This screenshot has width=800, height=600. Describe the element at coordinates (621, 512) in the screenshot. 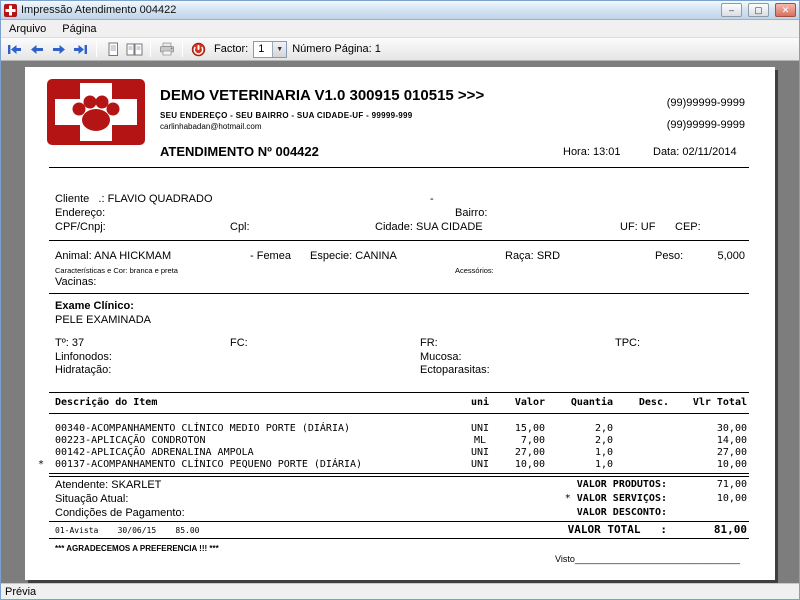

I see `total-label: VALOR DESCONTO:` at that location.